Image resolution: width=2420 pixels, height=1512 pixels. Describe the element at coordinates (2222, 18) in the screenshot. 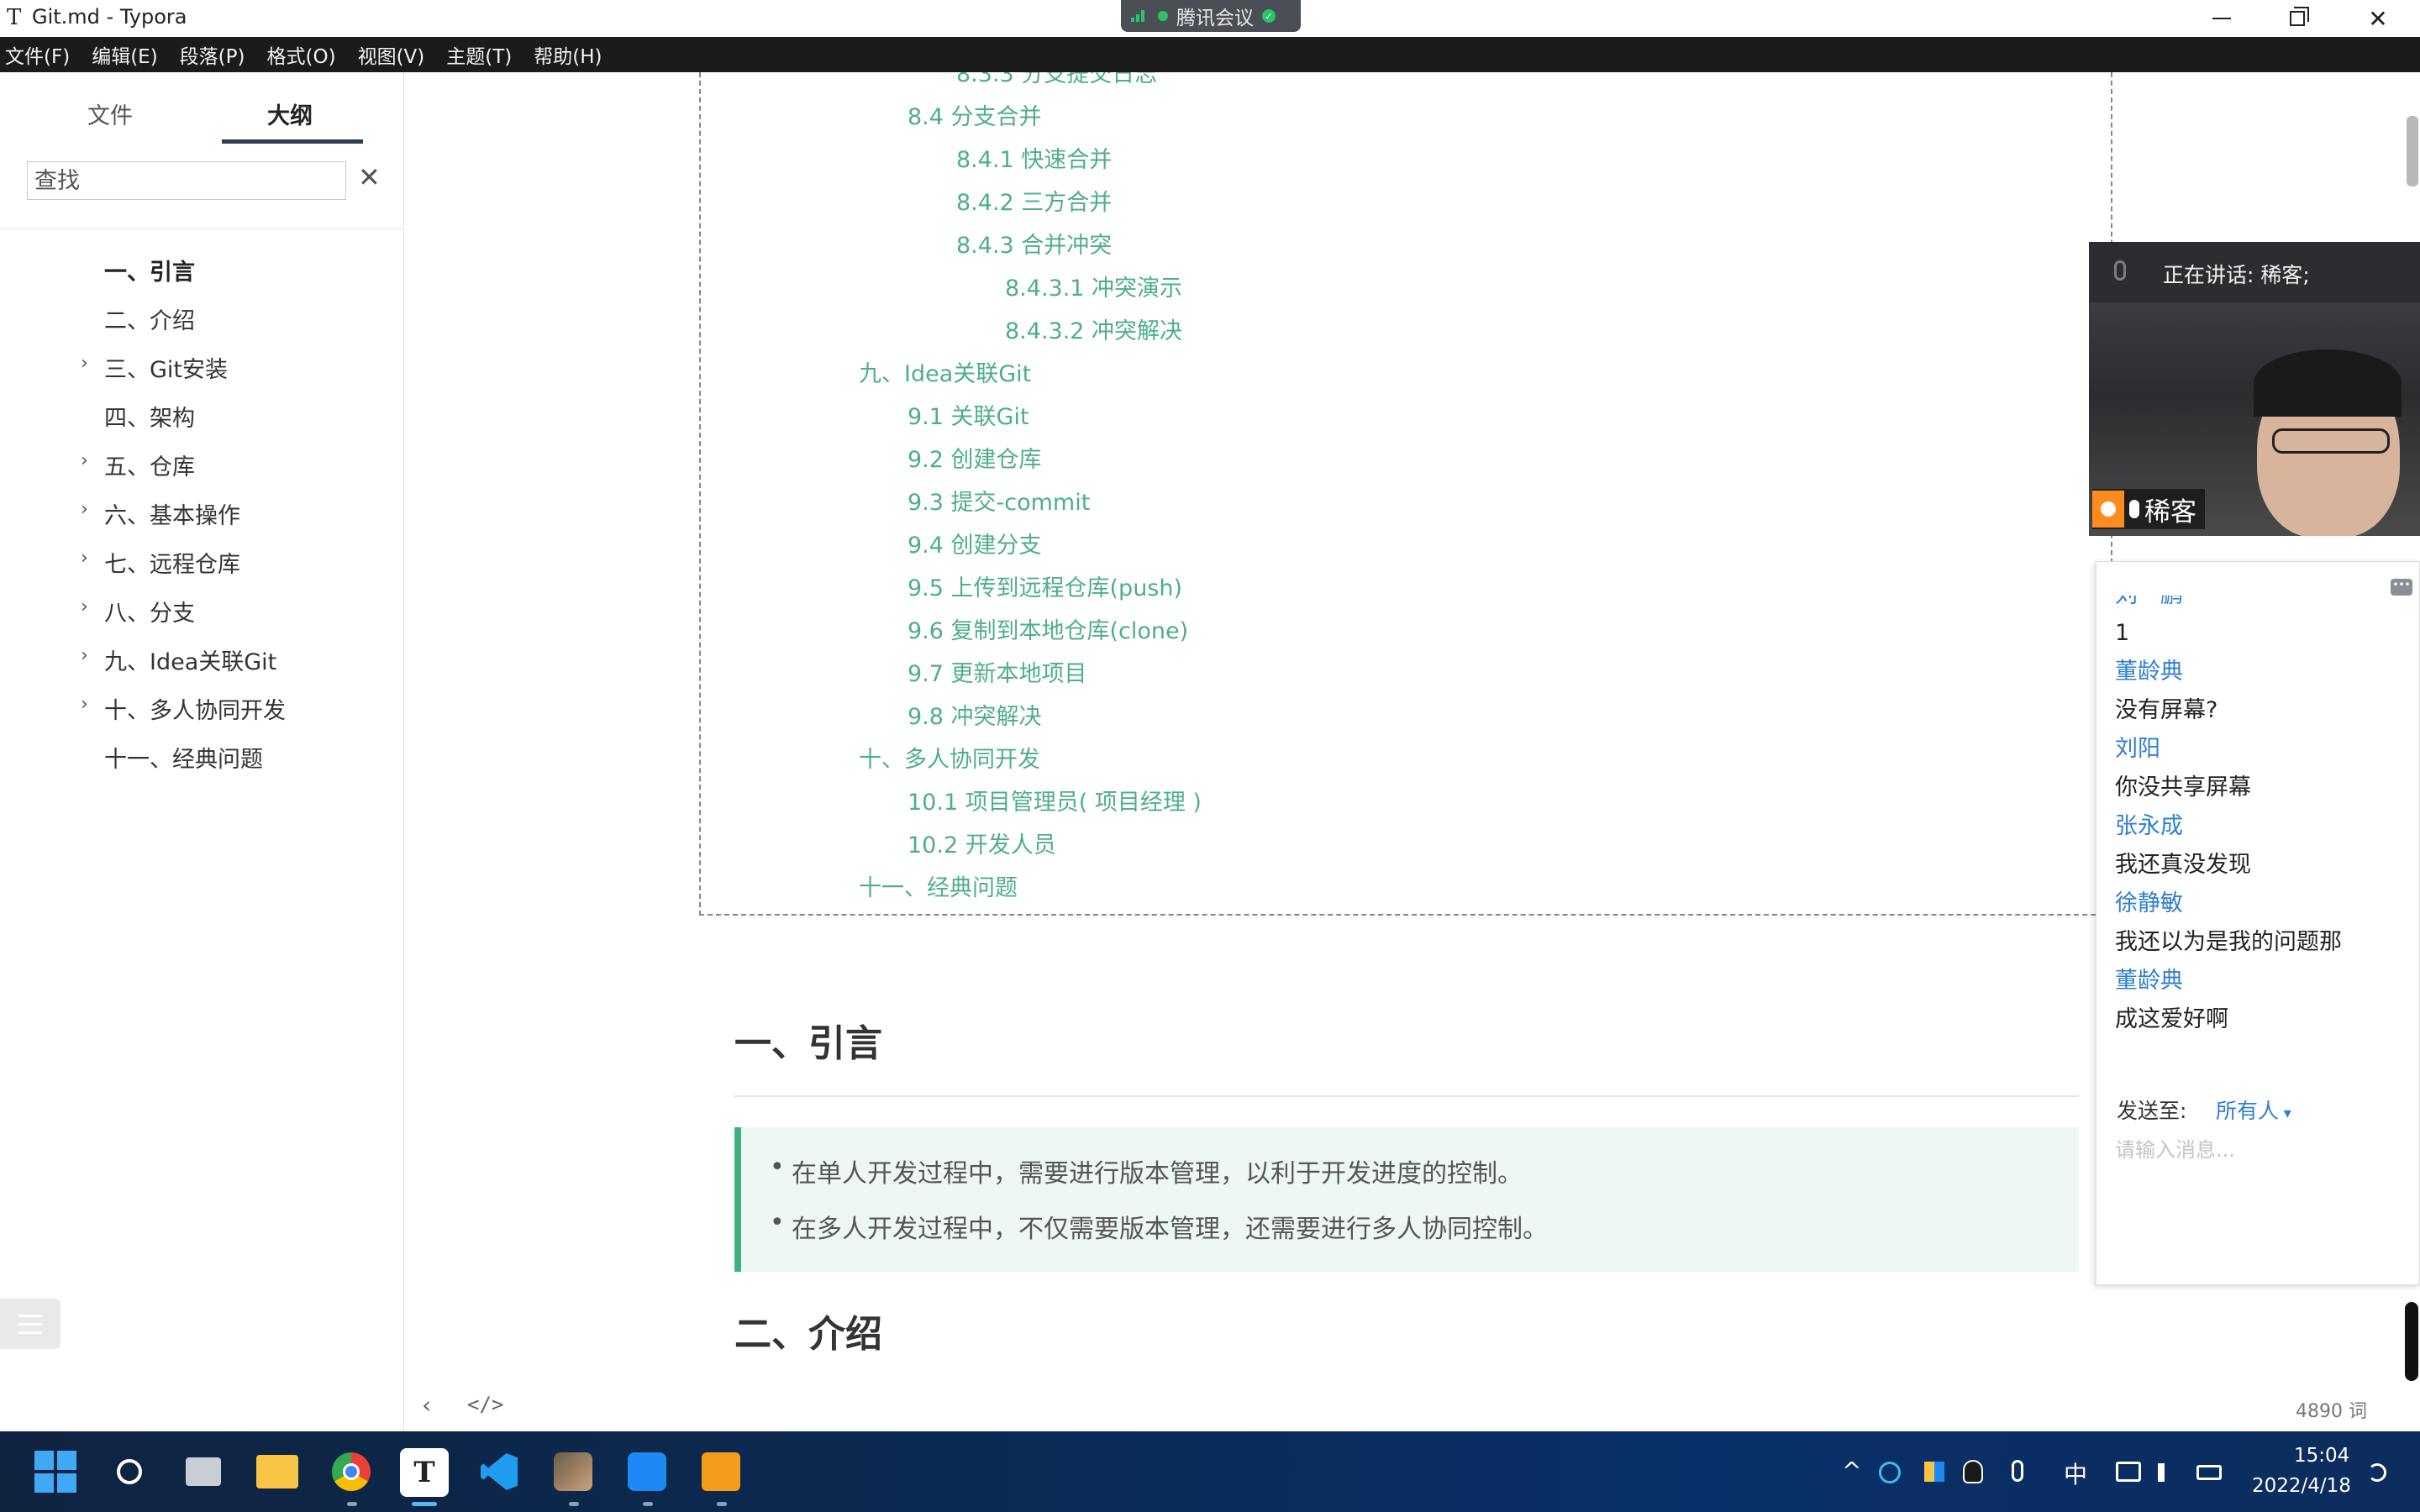

I see `minimize-button` at that location.